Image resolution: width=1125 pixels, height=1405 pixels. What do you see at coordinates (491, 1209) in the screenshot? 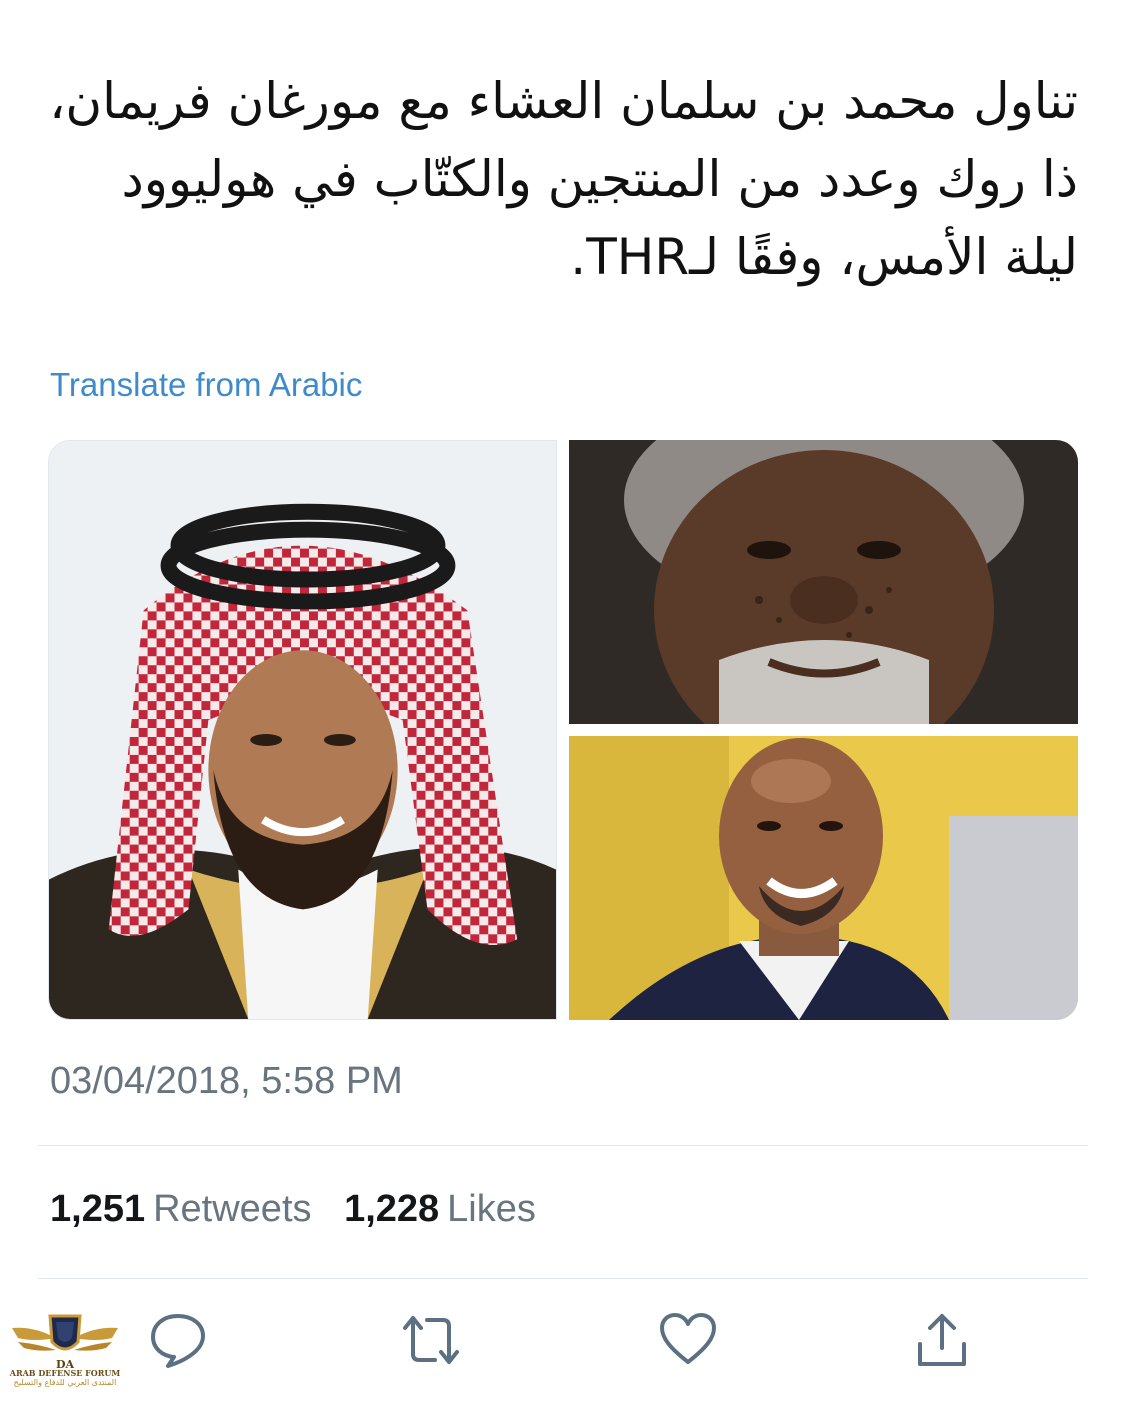
I see `likes-label: Likes` at bounding box center [491, 1209].